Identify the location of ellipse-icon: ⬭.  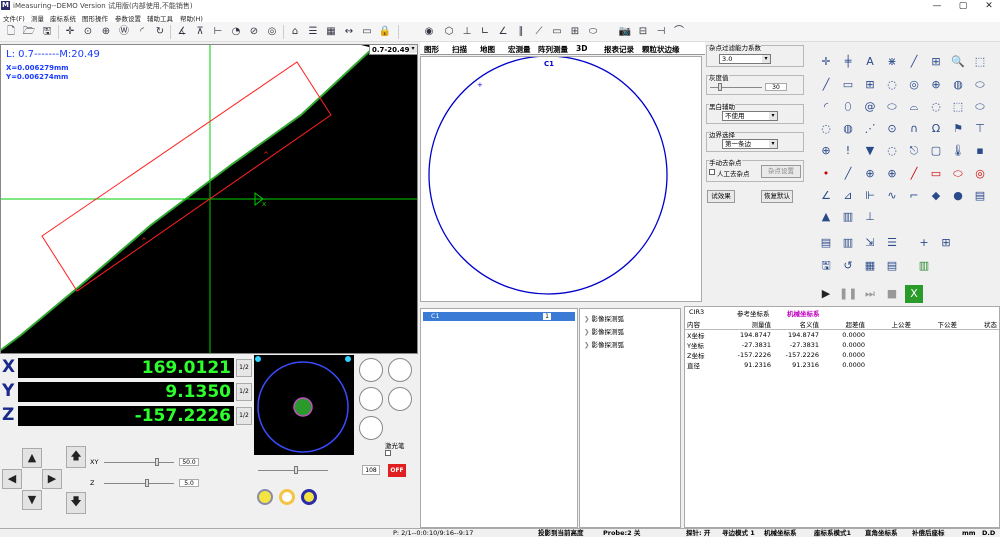
(593, 32).